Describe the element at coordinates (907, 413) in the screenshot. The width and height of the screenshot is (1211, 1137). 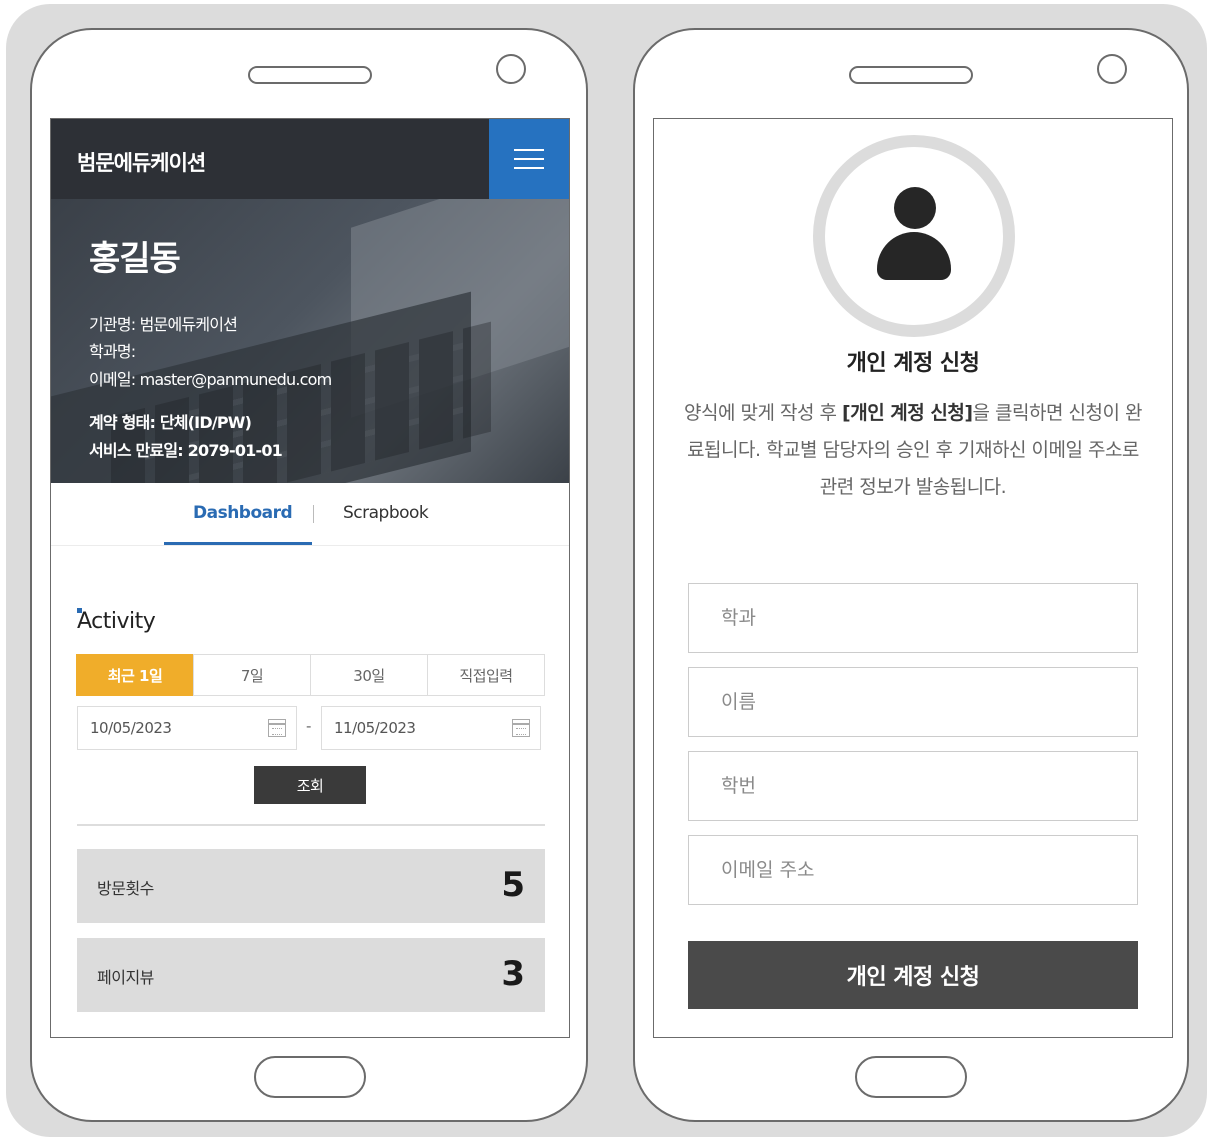
I see `description-emphasis: [개인 계정 신청]` at that location.